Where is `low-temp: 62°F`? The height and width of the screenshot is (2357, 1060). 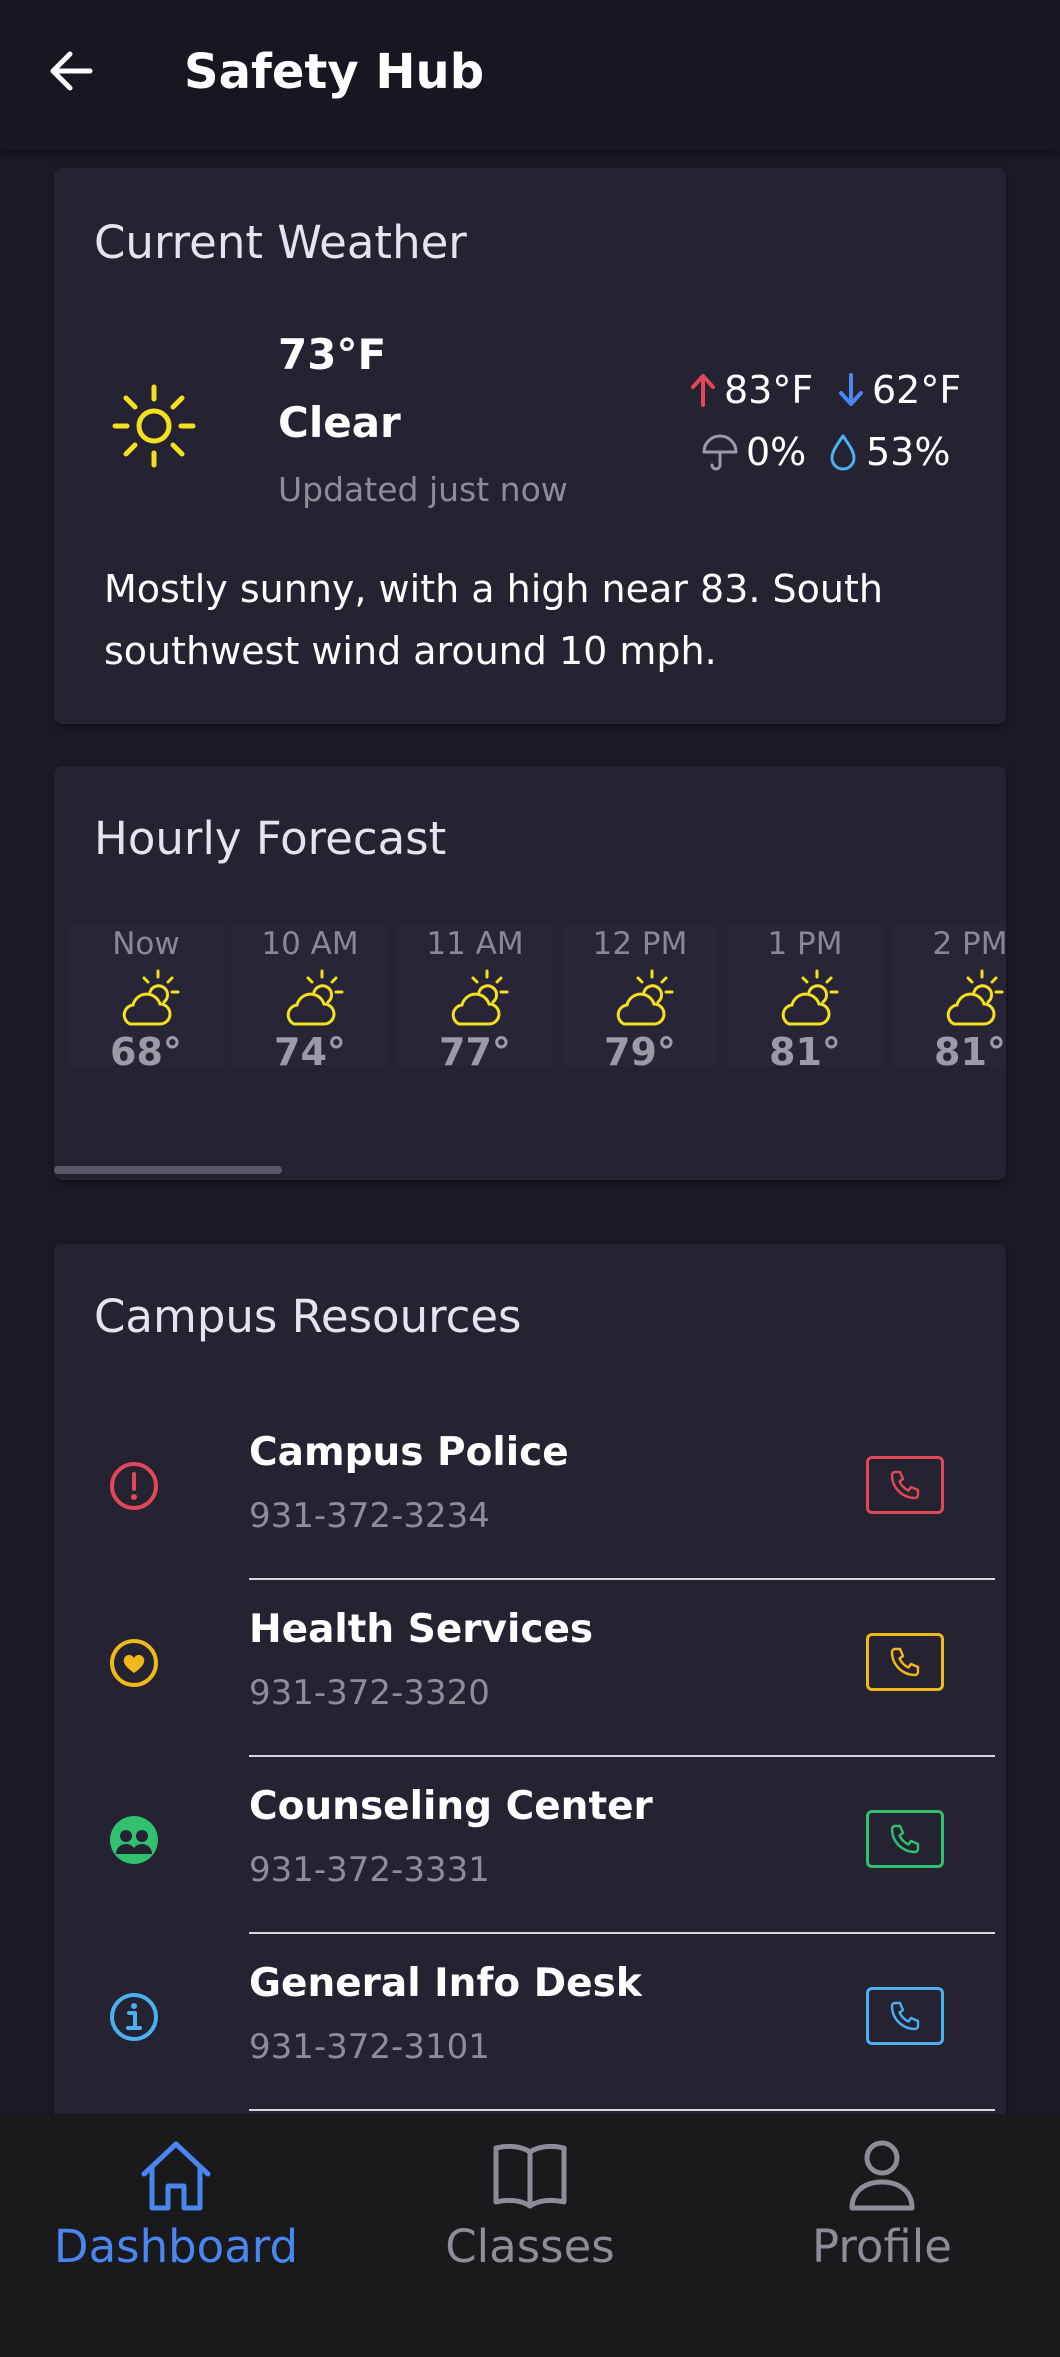
low-temp: 62°F is located at coordinates (917, 390).